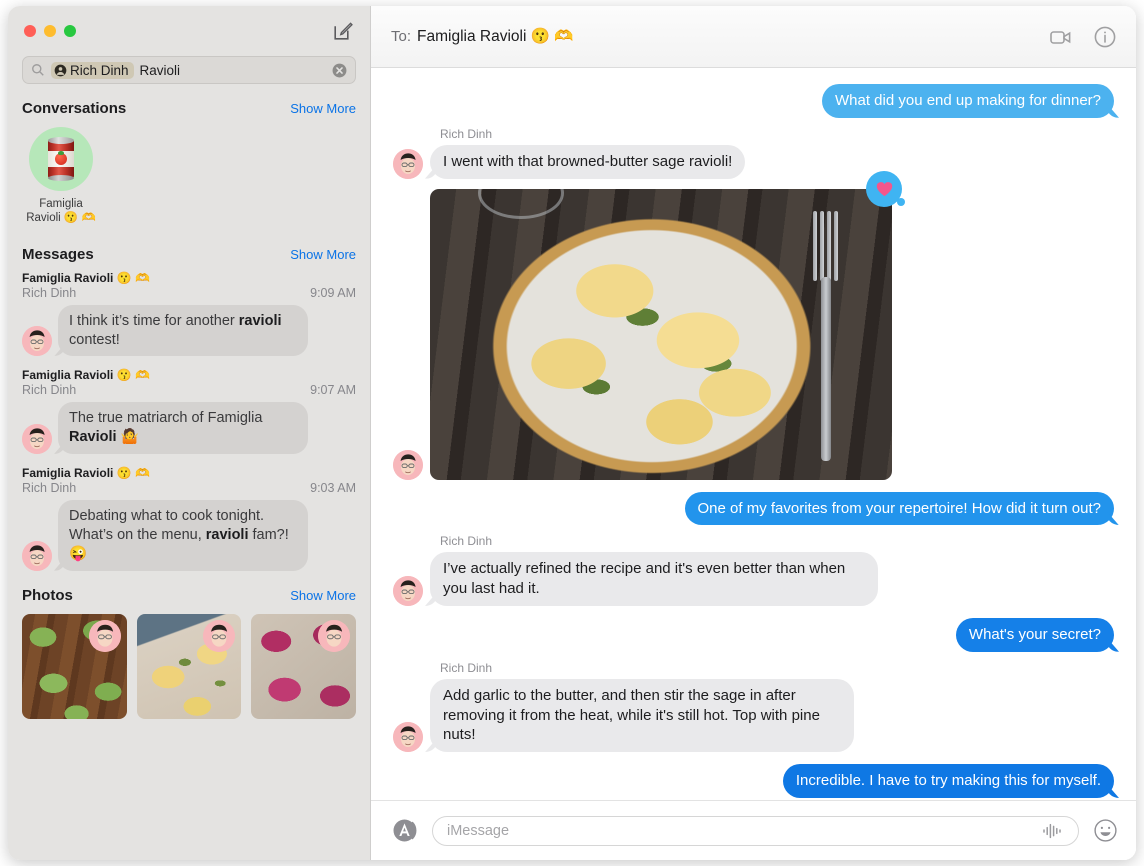 This screenshot has height=866, width=1144. What do you see at coordinates (154, 320) in the screenshot?
I see `message-result-text-before: I think it’s time for another` at bounding box center [154, 320].